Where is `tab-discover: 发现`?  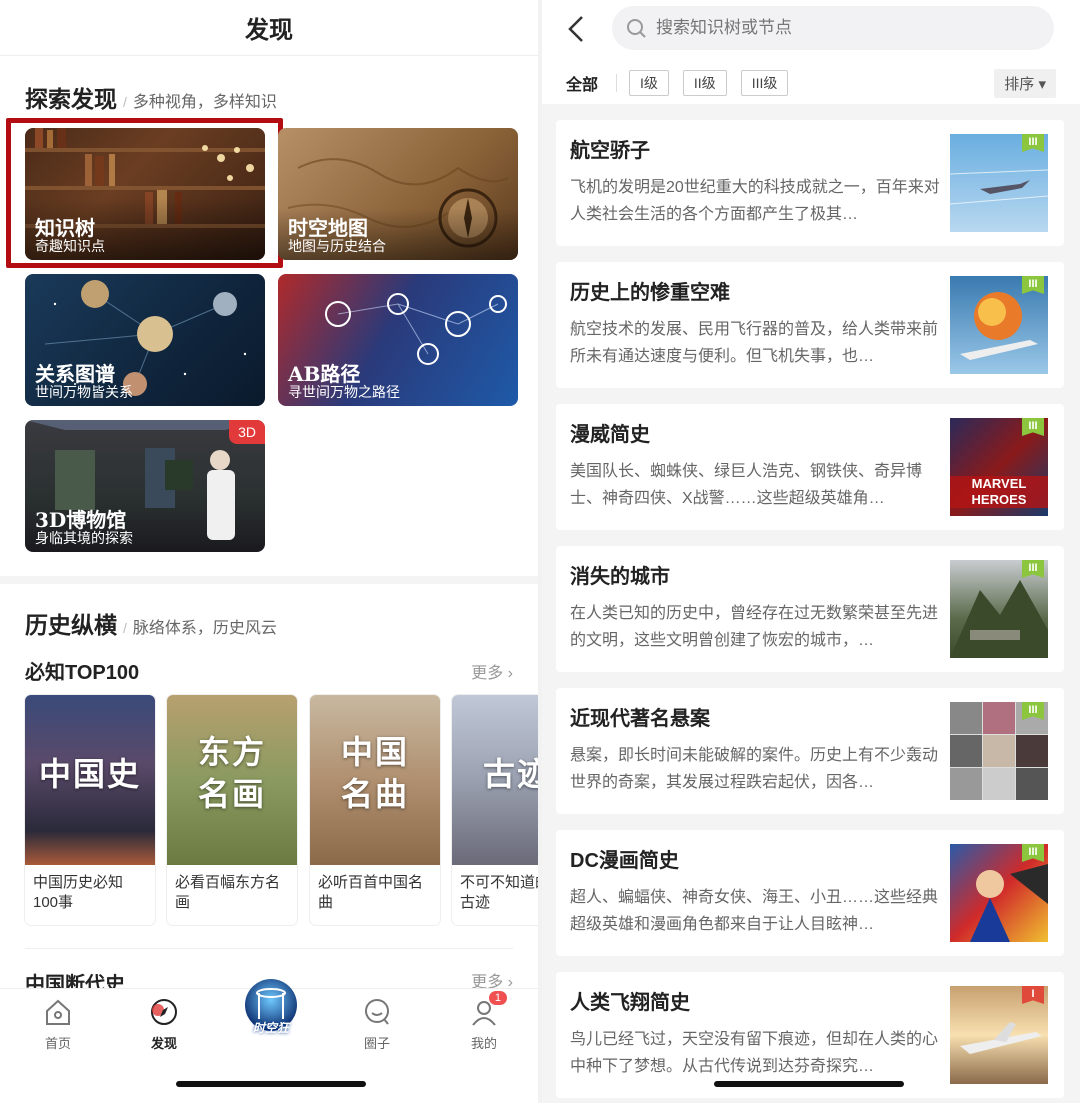 tab-discover: 发现 is located at coordinates (164, 1024).